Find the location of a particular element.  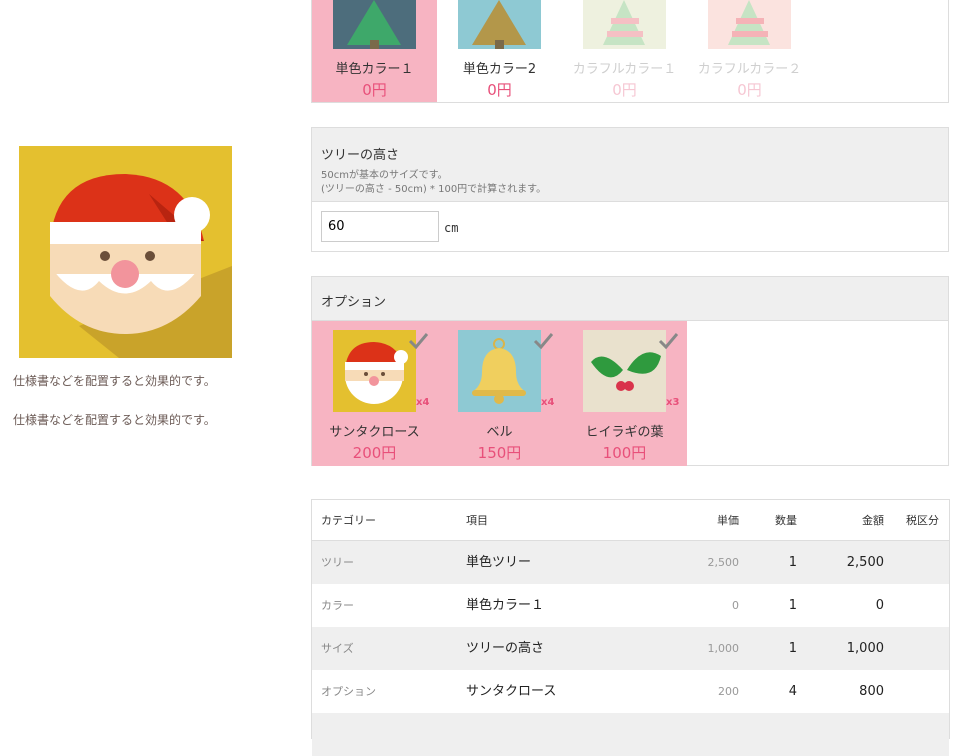

table-header-row: カテゴリー 項目 単価 数量 金額 税区分 is located at coordinates (630, 520).